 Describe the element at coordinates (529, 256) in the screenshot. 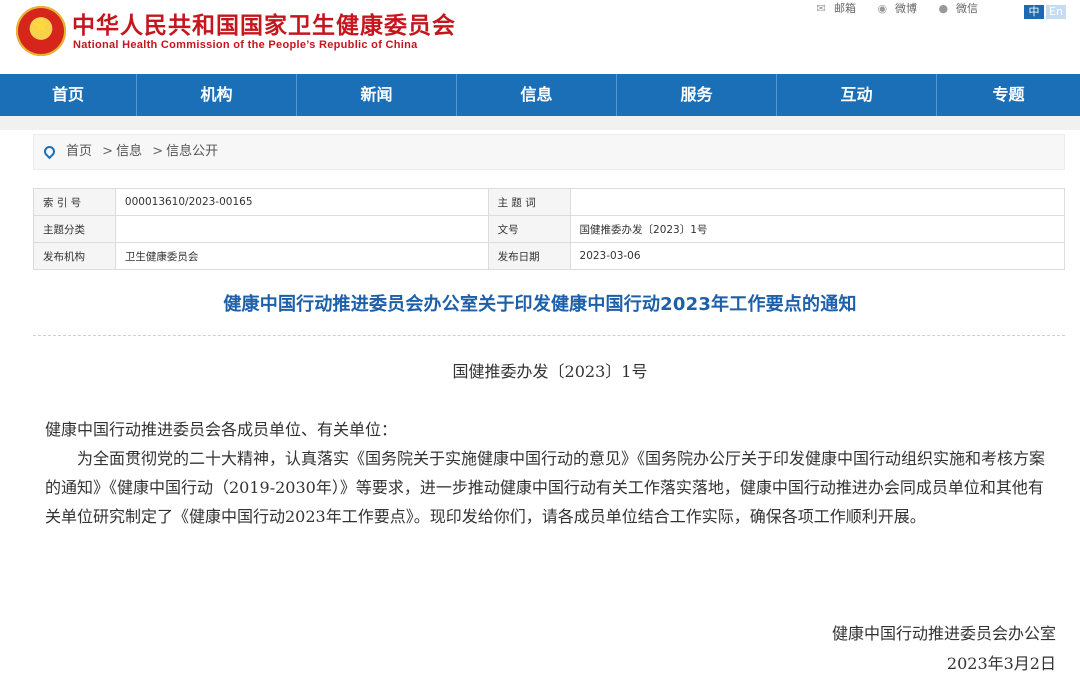

I see `date-label: 发布日期` at that location.